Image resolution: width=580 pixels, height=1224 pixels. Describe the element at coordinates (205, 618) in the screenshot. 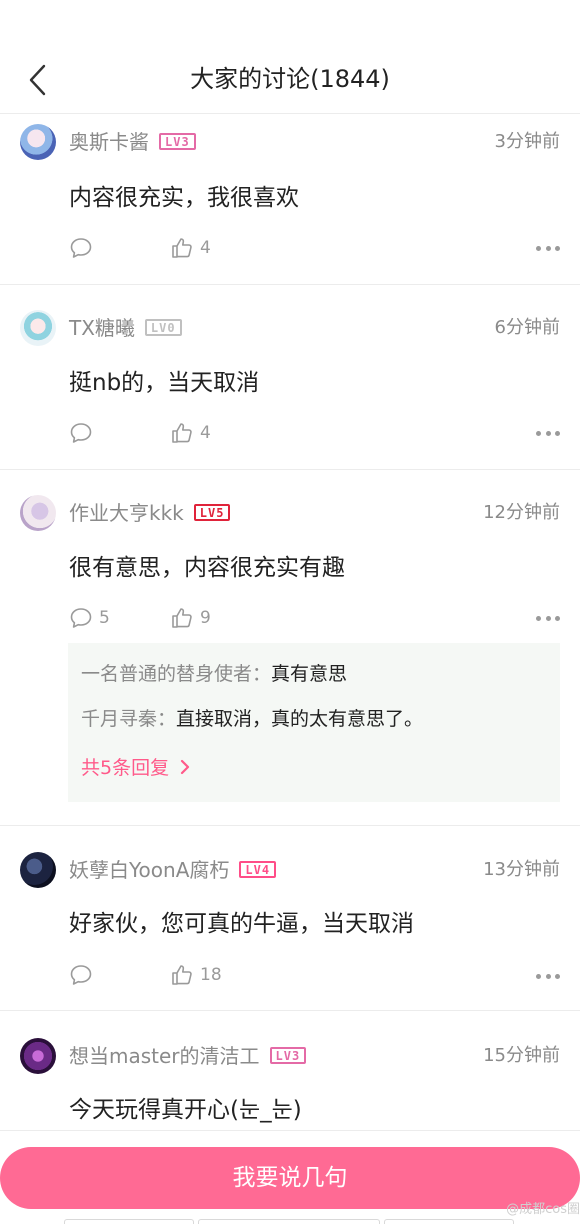

I see `like-count: 9` at that location.